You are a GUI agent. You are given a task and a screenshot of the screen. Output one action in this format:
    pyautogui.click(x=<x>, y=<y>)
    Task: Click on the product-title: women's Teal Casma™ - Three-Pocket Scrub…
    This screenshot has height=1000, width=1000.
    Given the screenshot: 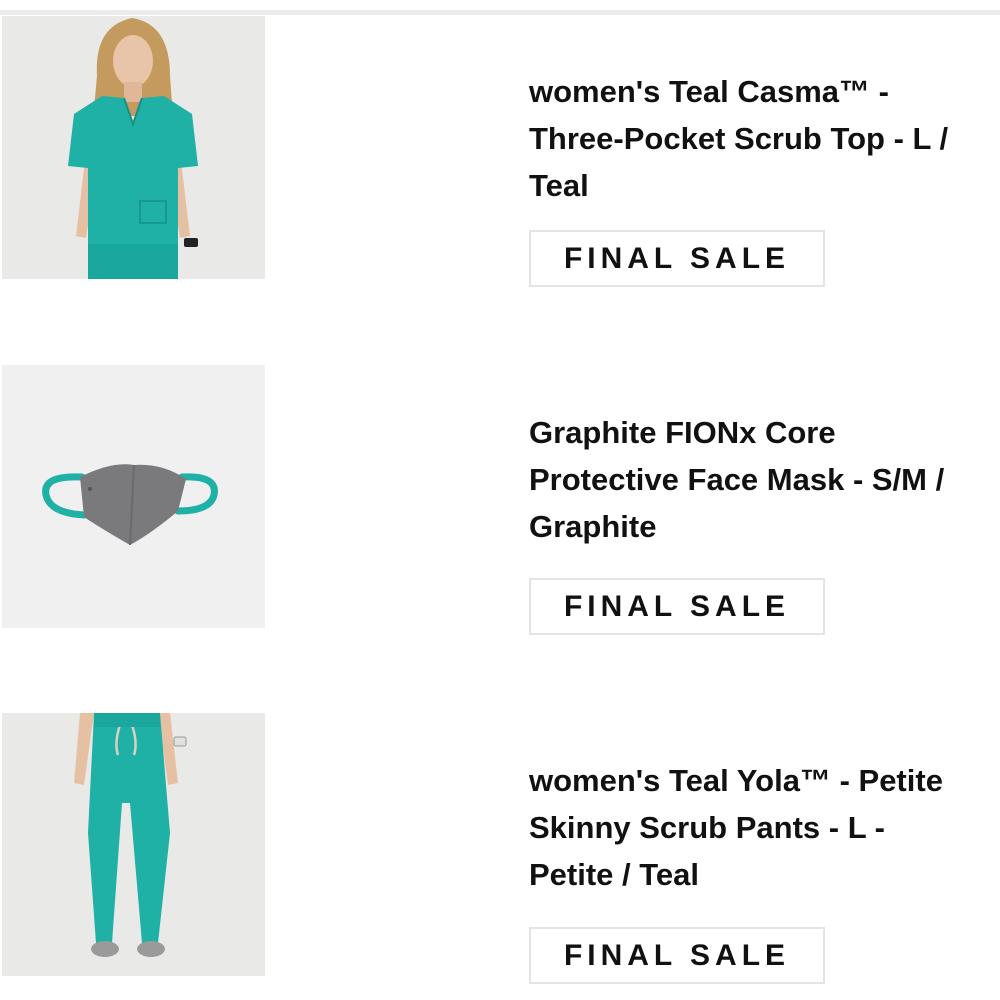 What is the action you would take?
    pyautogui.click(x=749, y=138)
    